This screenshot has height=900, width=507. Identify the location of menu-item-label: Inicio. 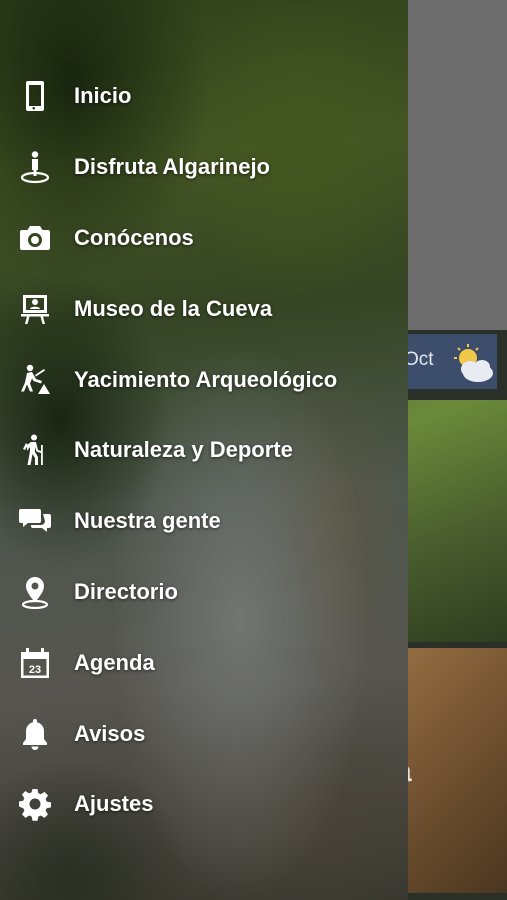
(103, 96).